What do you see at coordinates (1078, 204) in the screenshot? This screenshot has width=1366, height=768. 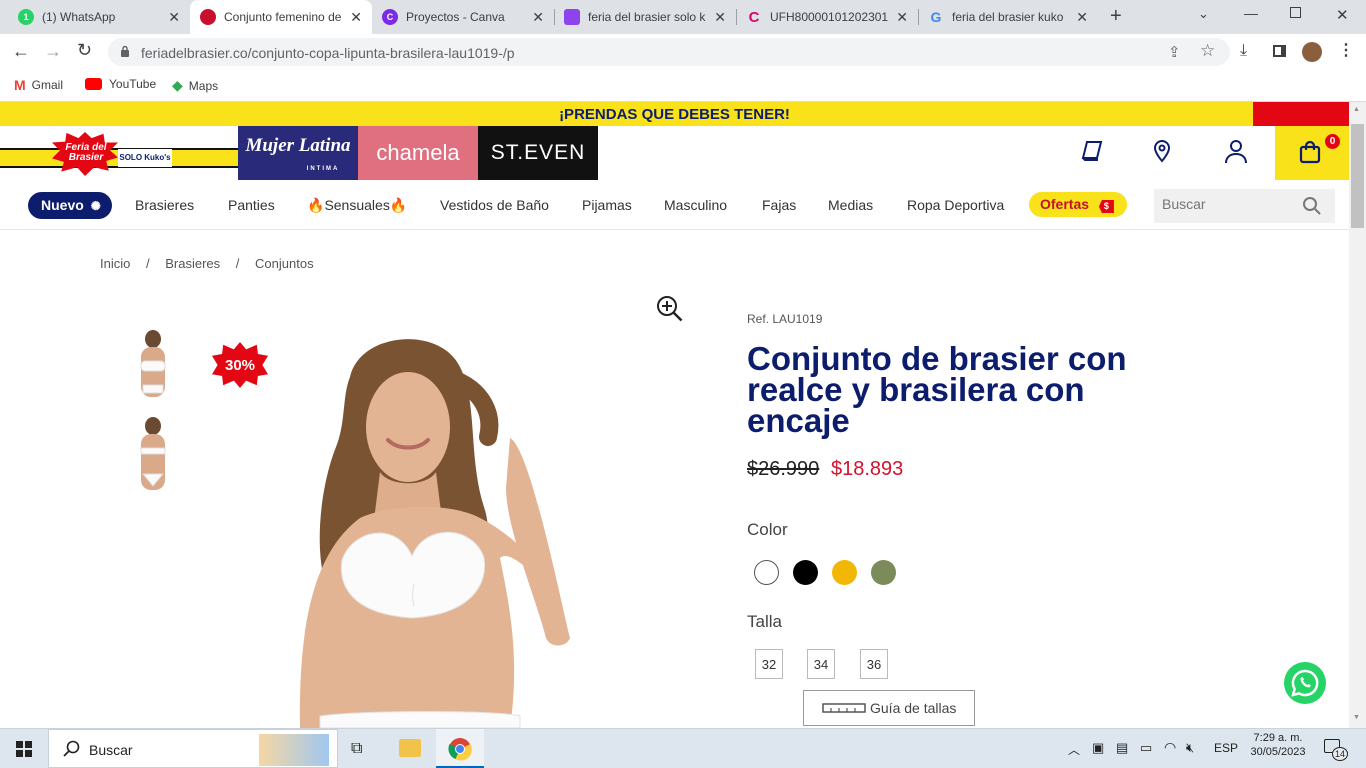 I see `nav-ofertas: Ofertas $` at bounding box center [1078, 204].